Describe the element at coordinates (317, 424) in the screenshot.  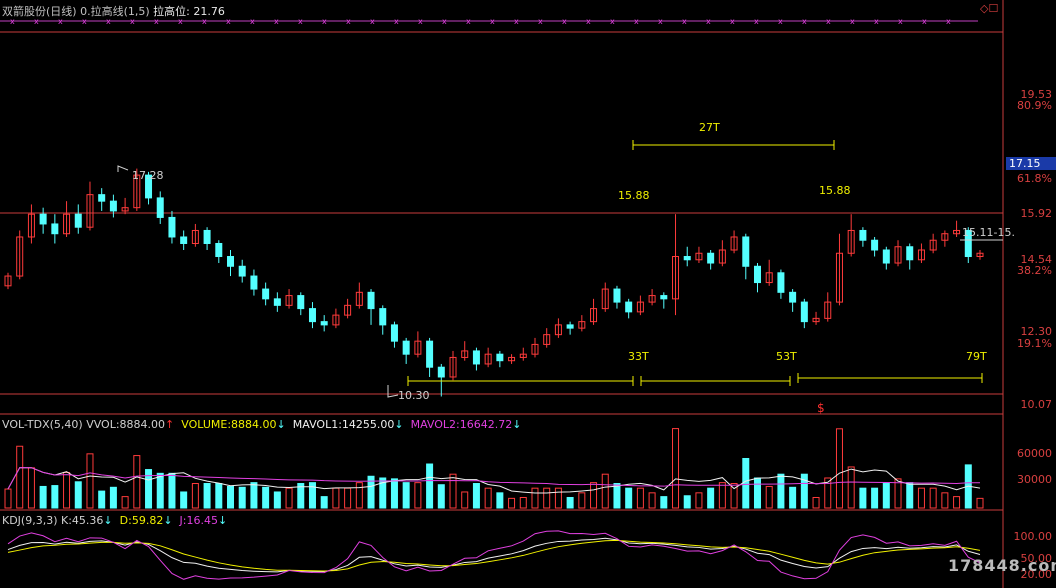
I see `mavol1-label: MAVOL1:` at that location.